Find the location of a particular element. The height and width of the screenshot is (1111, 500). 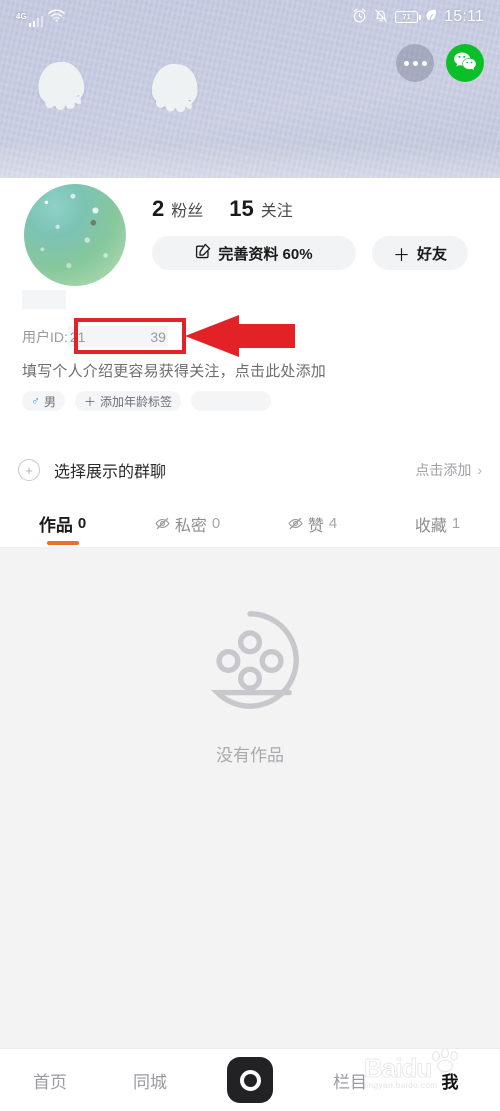

camera-record-icon is located at coordinates (250, 1080).